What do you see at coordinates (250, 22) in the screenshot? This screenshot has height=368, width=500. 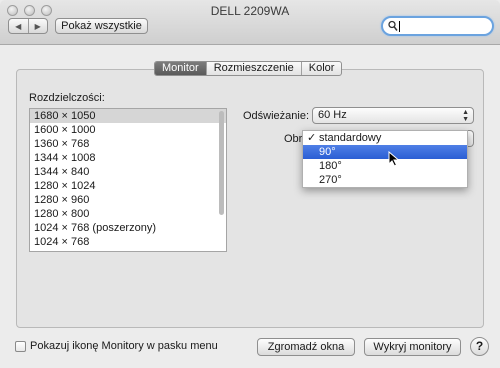 I see `title-bar: DELL 2209WA ◀ ▶ Pokaż wszystkie` at bounding box center [250, 22].